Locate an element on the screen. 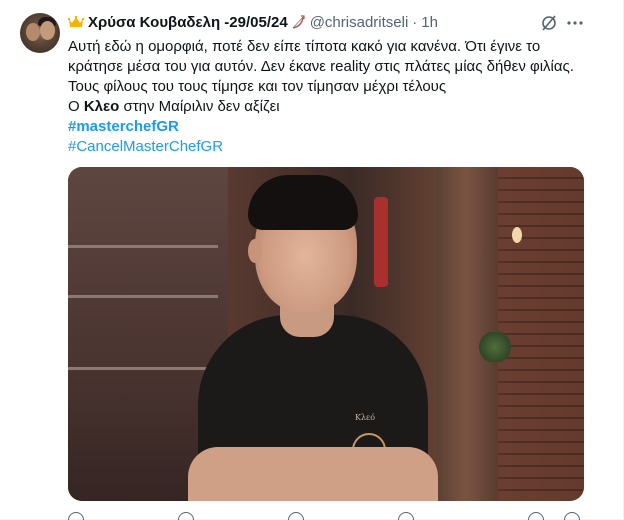 The image size is (624, 520). hashtag-masterchefgr: #masterchefGR is located at coordinates (123, 126).